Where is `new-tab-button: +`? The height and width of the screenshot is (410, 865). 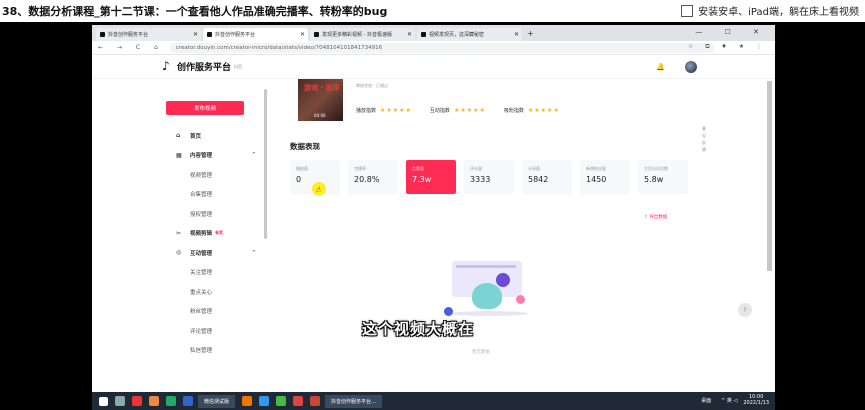
new-tab-button: + is located at coordinates (530, 33).